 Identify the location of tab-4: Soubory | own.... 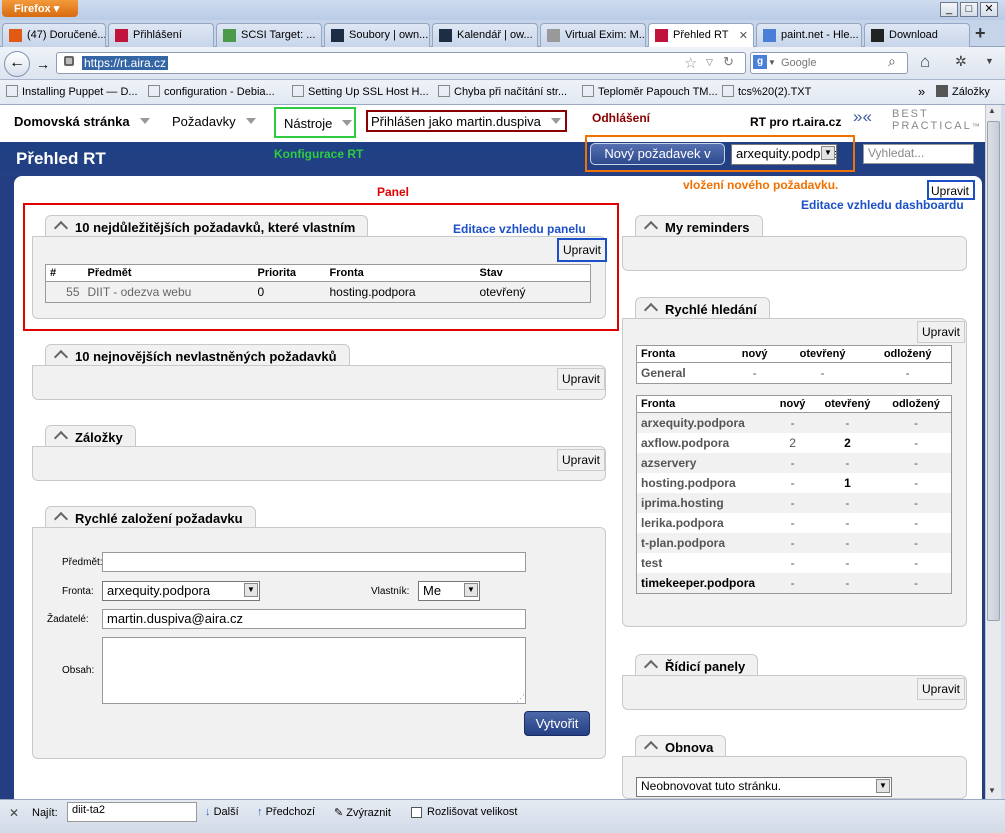
(377, 35).